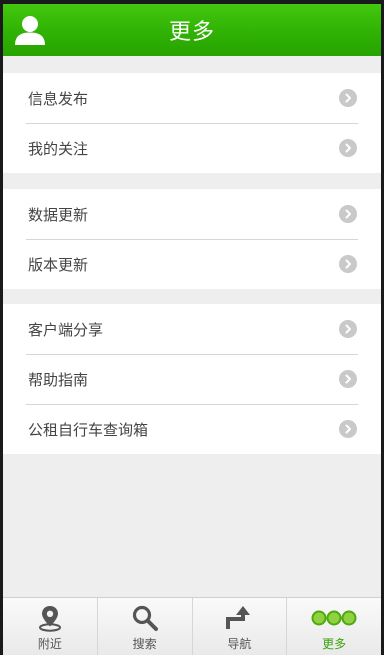 This screenshot has height=655, width=384. Describe the element at coordinates (239, 618) in the screenshot. I see `turn-arrow-icon` at that location.